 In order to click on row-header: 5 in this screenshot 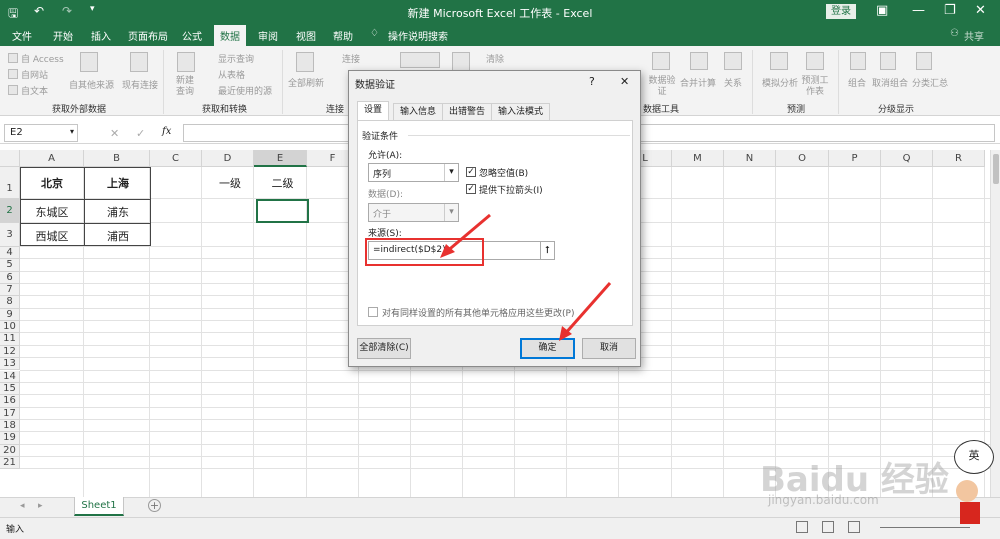, I will do `click(10, 265)`.